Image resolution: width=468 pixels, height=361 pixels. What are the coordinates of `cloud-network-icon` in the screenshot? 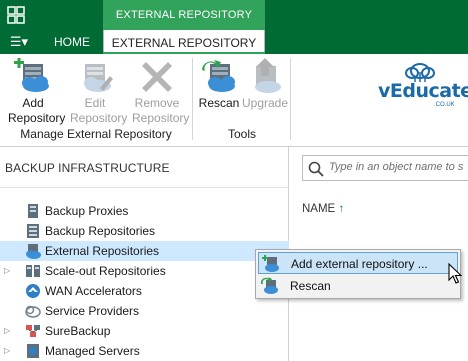 It's located at (420, 72).